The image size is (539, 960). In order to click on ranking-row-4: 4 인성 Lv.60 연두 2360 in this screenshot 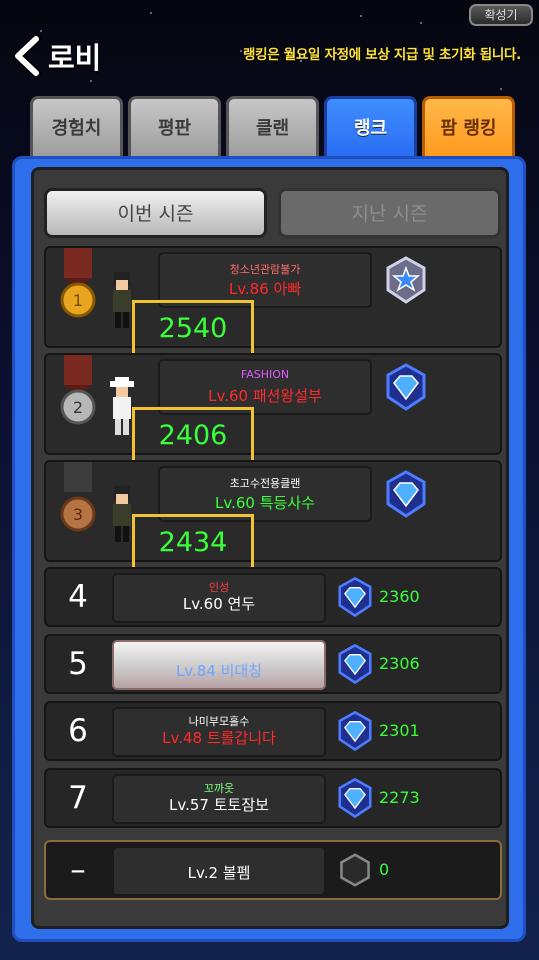, I will do `click(273, 597)`.